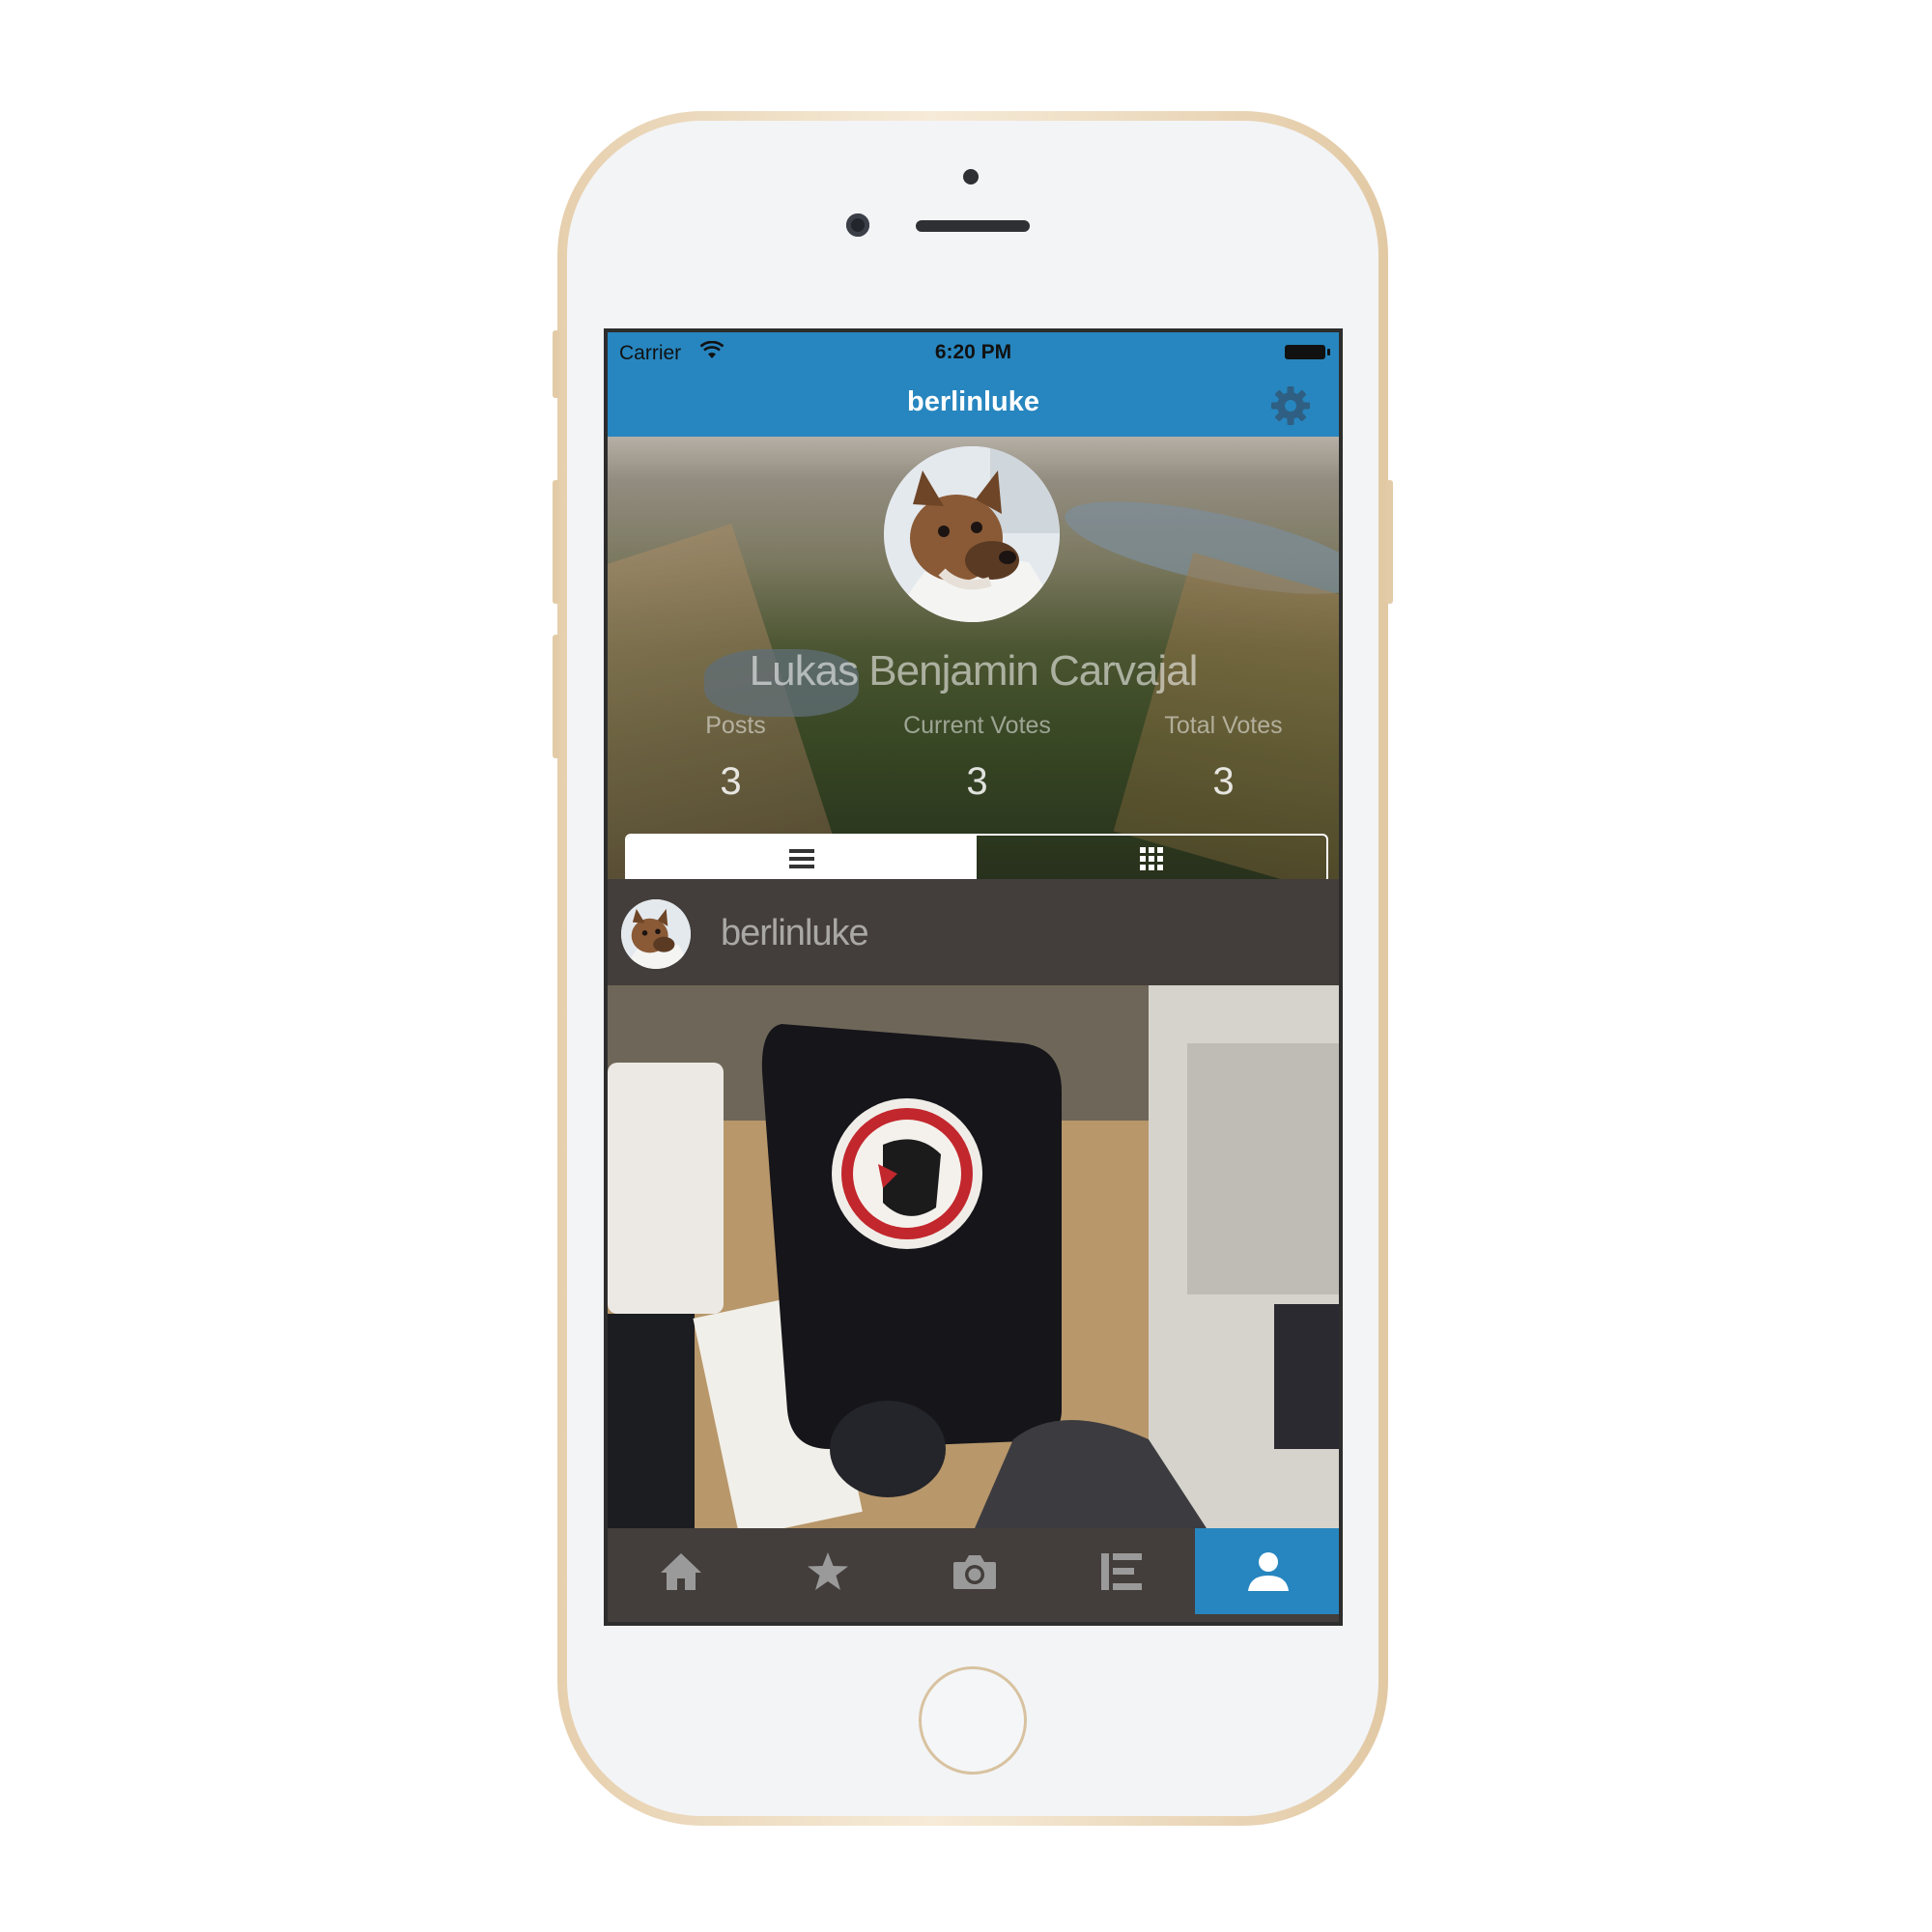  I want to click on post-author-username: berlinluke, so click(795, 933).